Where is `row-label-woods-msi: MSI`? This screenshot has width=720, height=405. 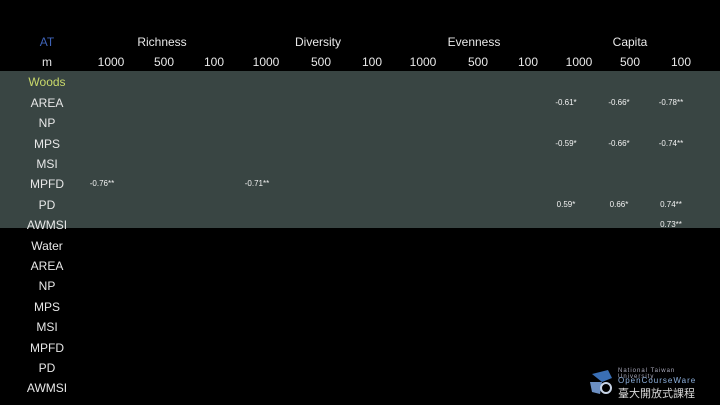 row-label-woods-msi: MSI is located at coordinates (47, 164).